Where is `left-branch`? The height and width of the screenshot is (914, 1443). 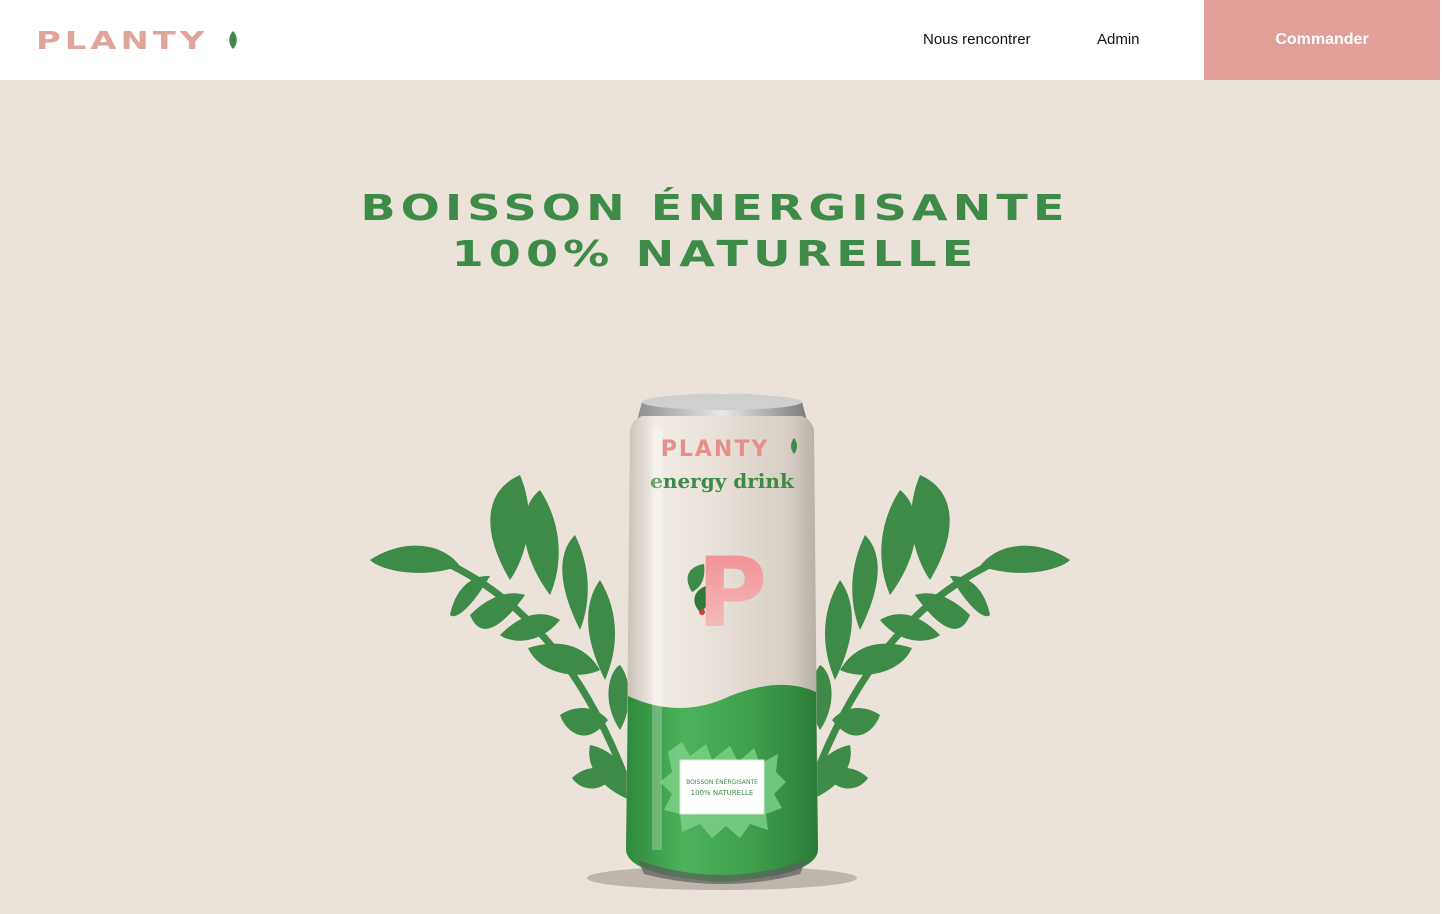
left-branch is located at coordinates (502, 637).